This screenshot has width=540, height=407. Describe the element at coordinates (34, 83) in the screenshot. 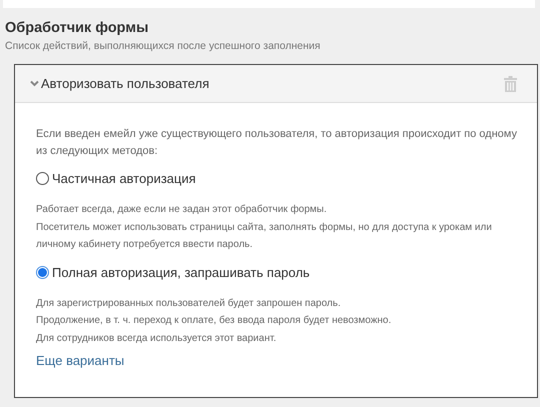

I see `chevron-icon` at that location.